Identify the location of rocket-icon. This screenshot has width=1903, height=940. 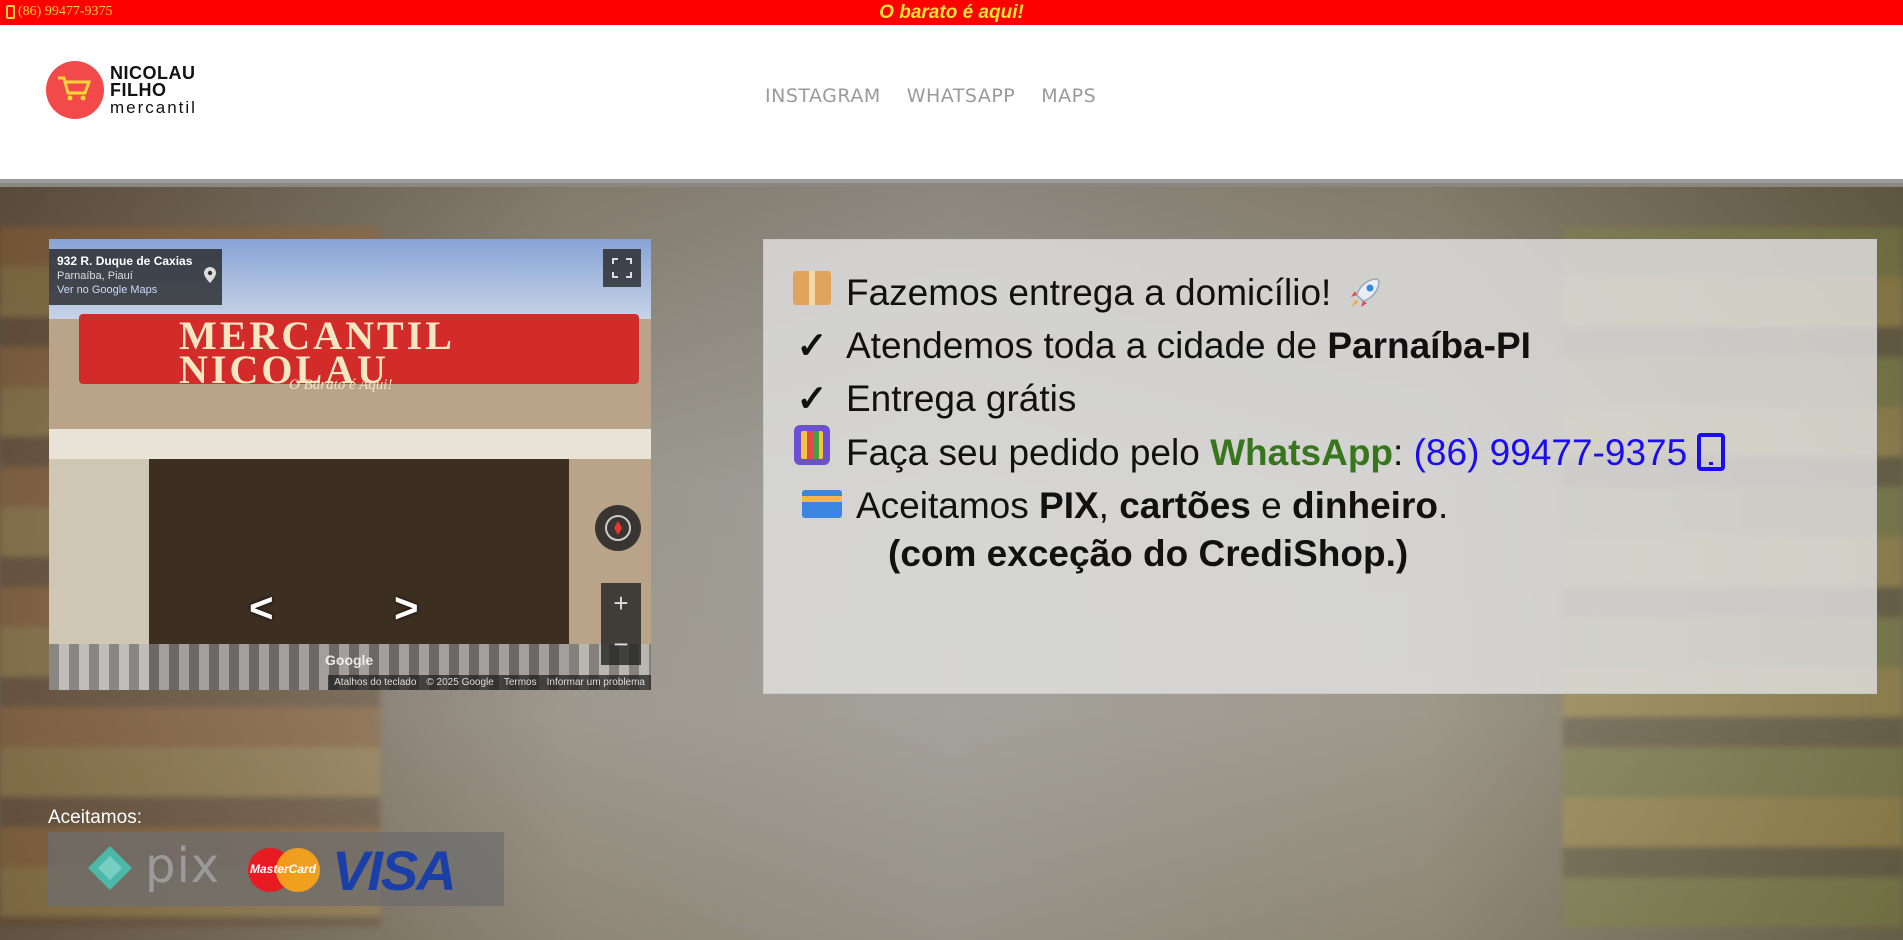
(1366, 292).